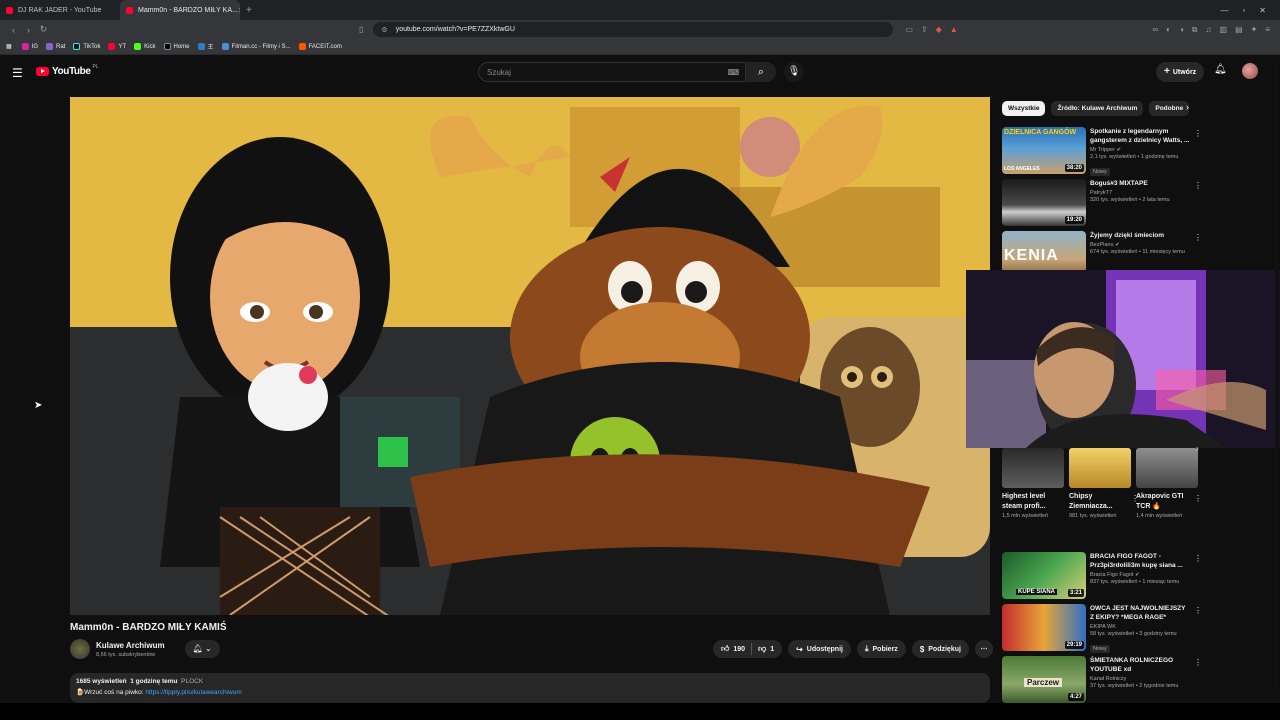 Image resolution: width=1280 pixels, height=720 pixels. Describe the element at coordinates (794, 72) in the screenshot. I see `voice-search-button: 🎙︎` at that location.